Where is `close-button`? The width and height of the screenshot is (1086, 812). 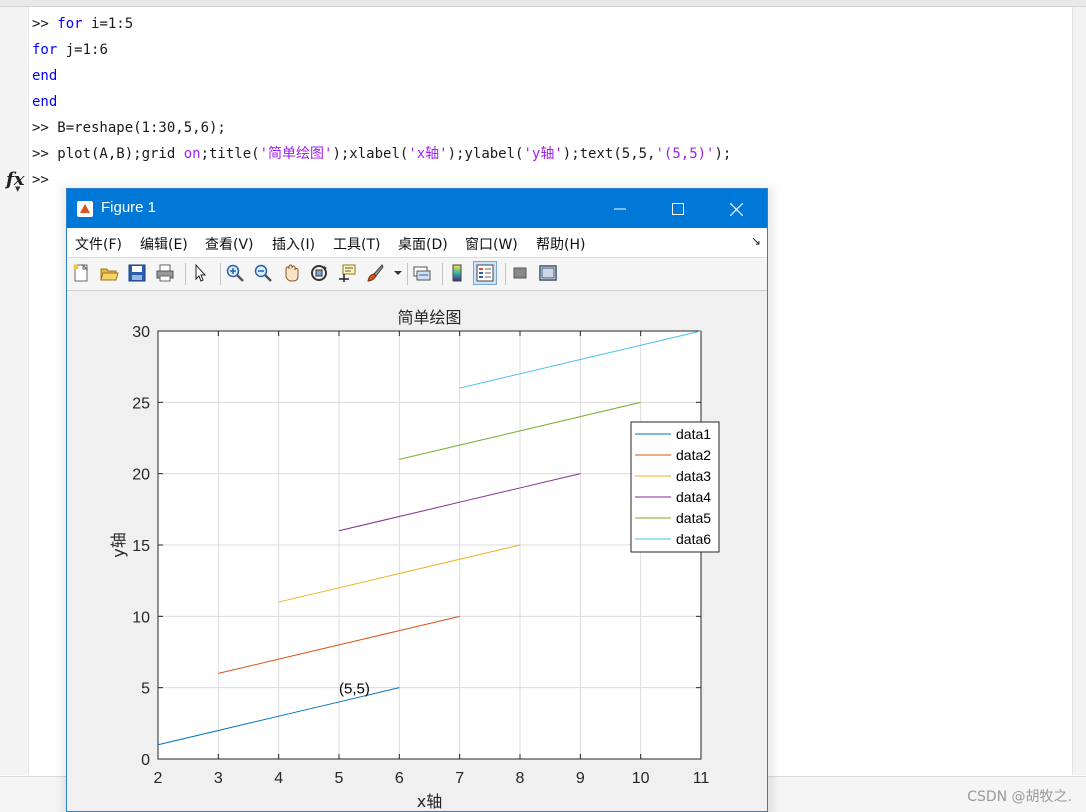 close-button is located at coordinates (736, 208).